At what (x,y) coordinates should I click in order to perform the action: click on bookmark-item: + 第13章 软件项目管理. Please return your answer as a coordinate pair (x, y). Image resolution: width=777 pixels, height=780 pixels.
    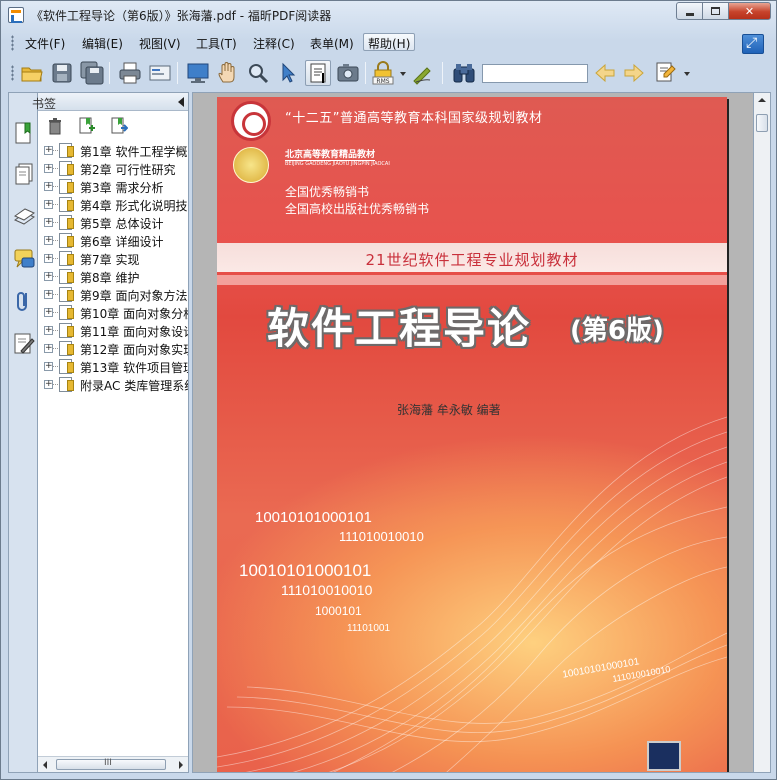
    Looking at the image, I should click on (113, 367).